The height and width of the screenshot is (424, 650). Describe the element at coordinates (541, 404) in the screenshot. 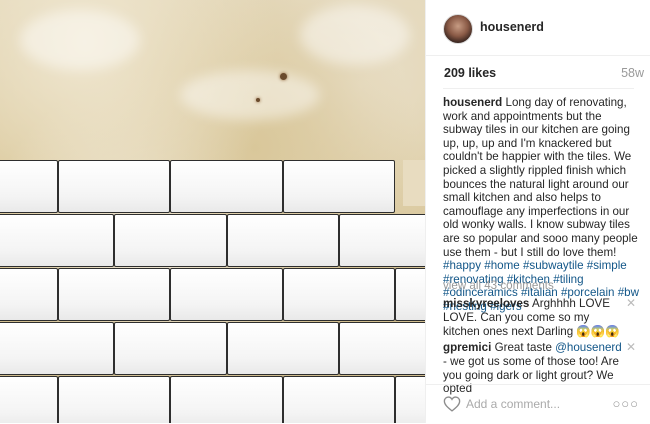

I see `add-comment-input` at that location.